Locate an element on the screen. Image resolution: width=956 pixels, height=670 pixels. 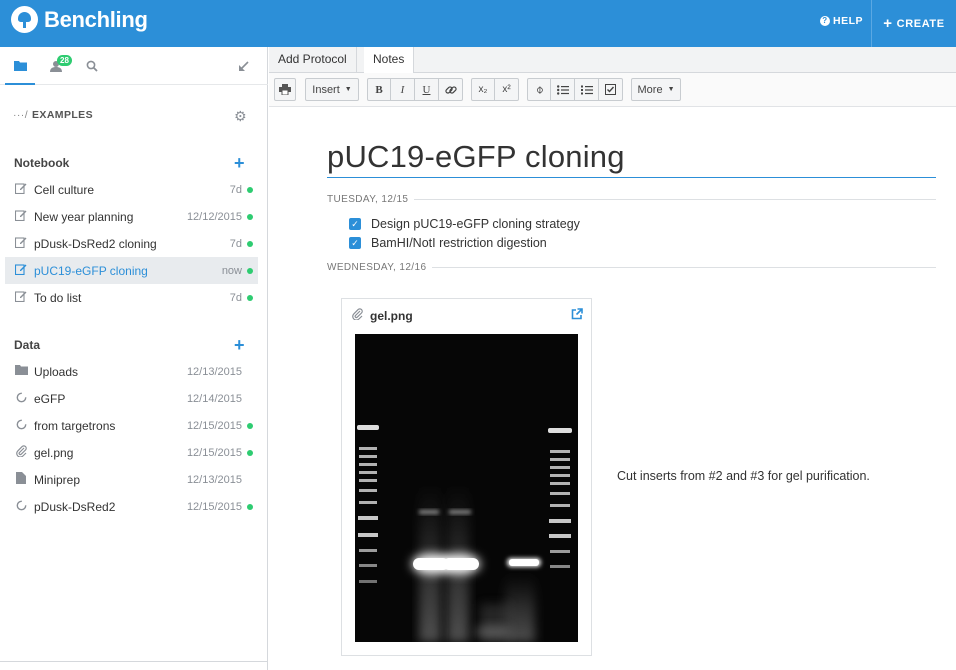
printer-icon is located at coordinates (285, 89).